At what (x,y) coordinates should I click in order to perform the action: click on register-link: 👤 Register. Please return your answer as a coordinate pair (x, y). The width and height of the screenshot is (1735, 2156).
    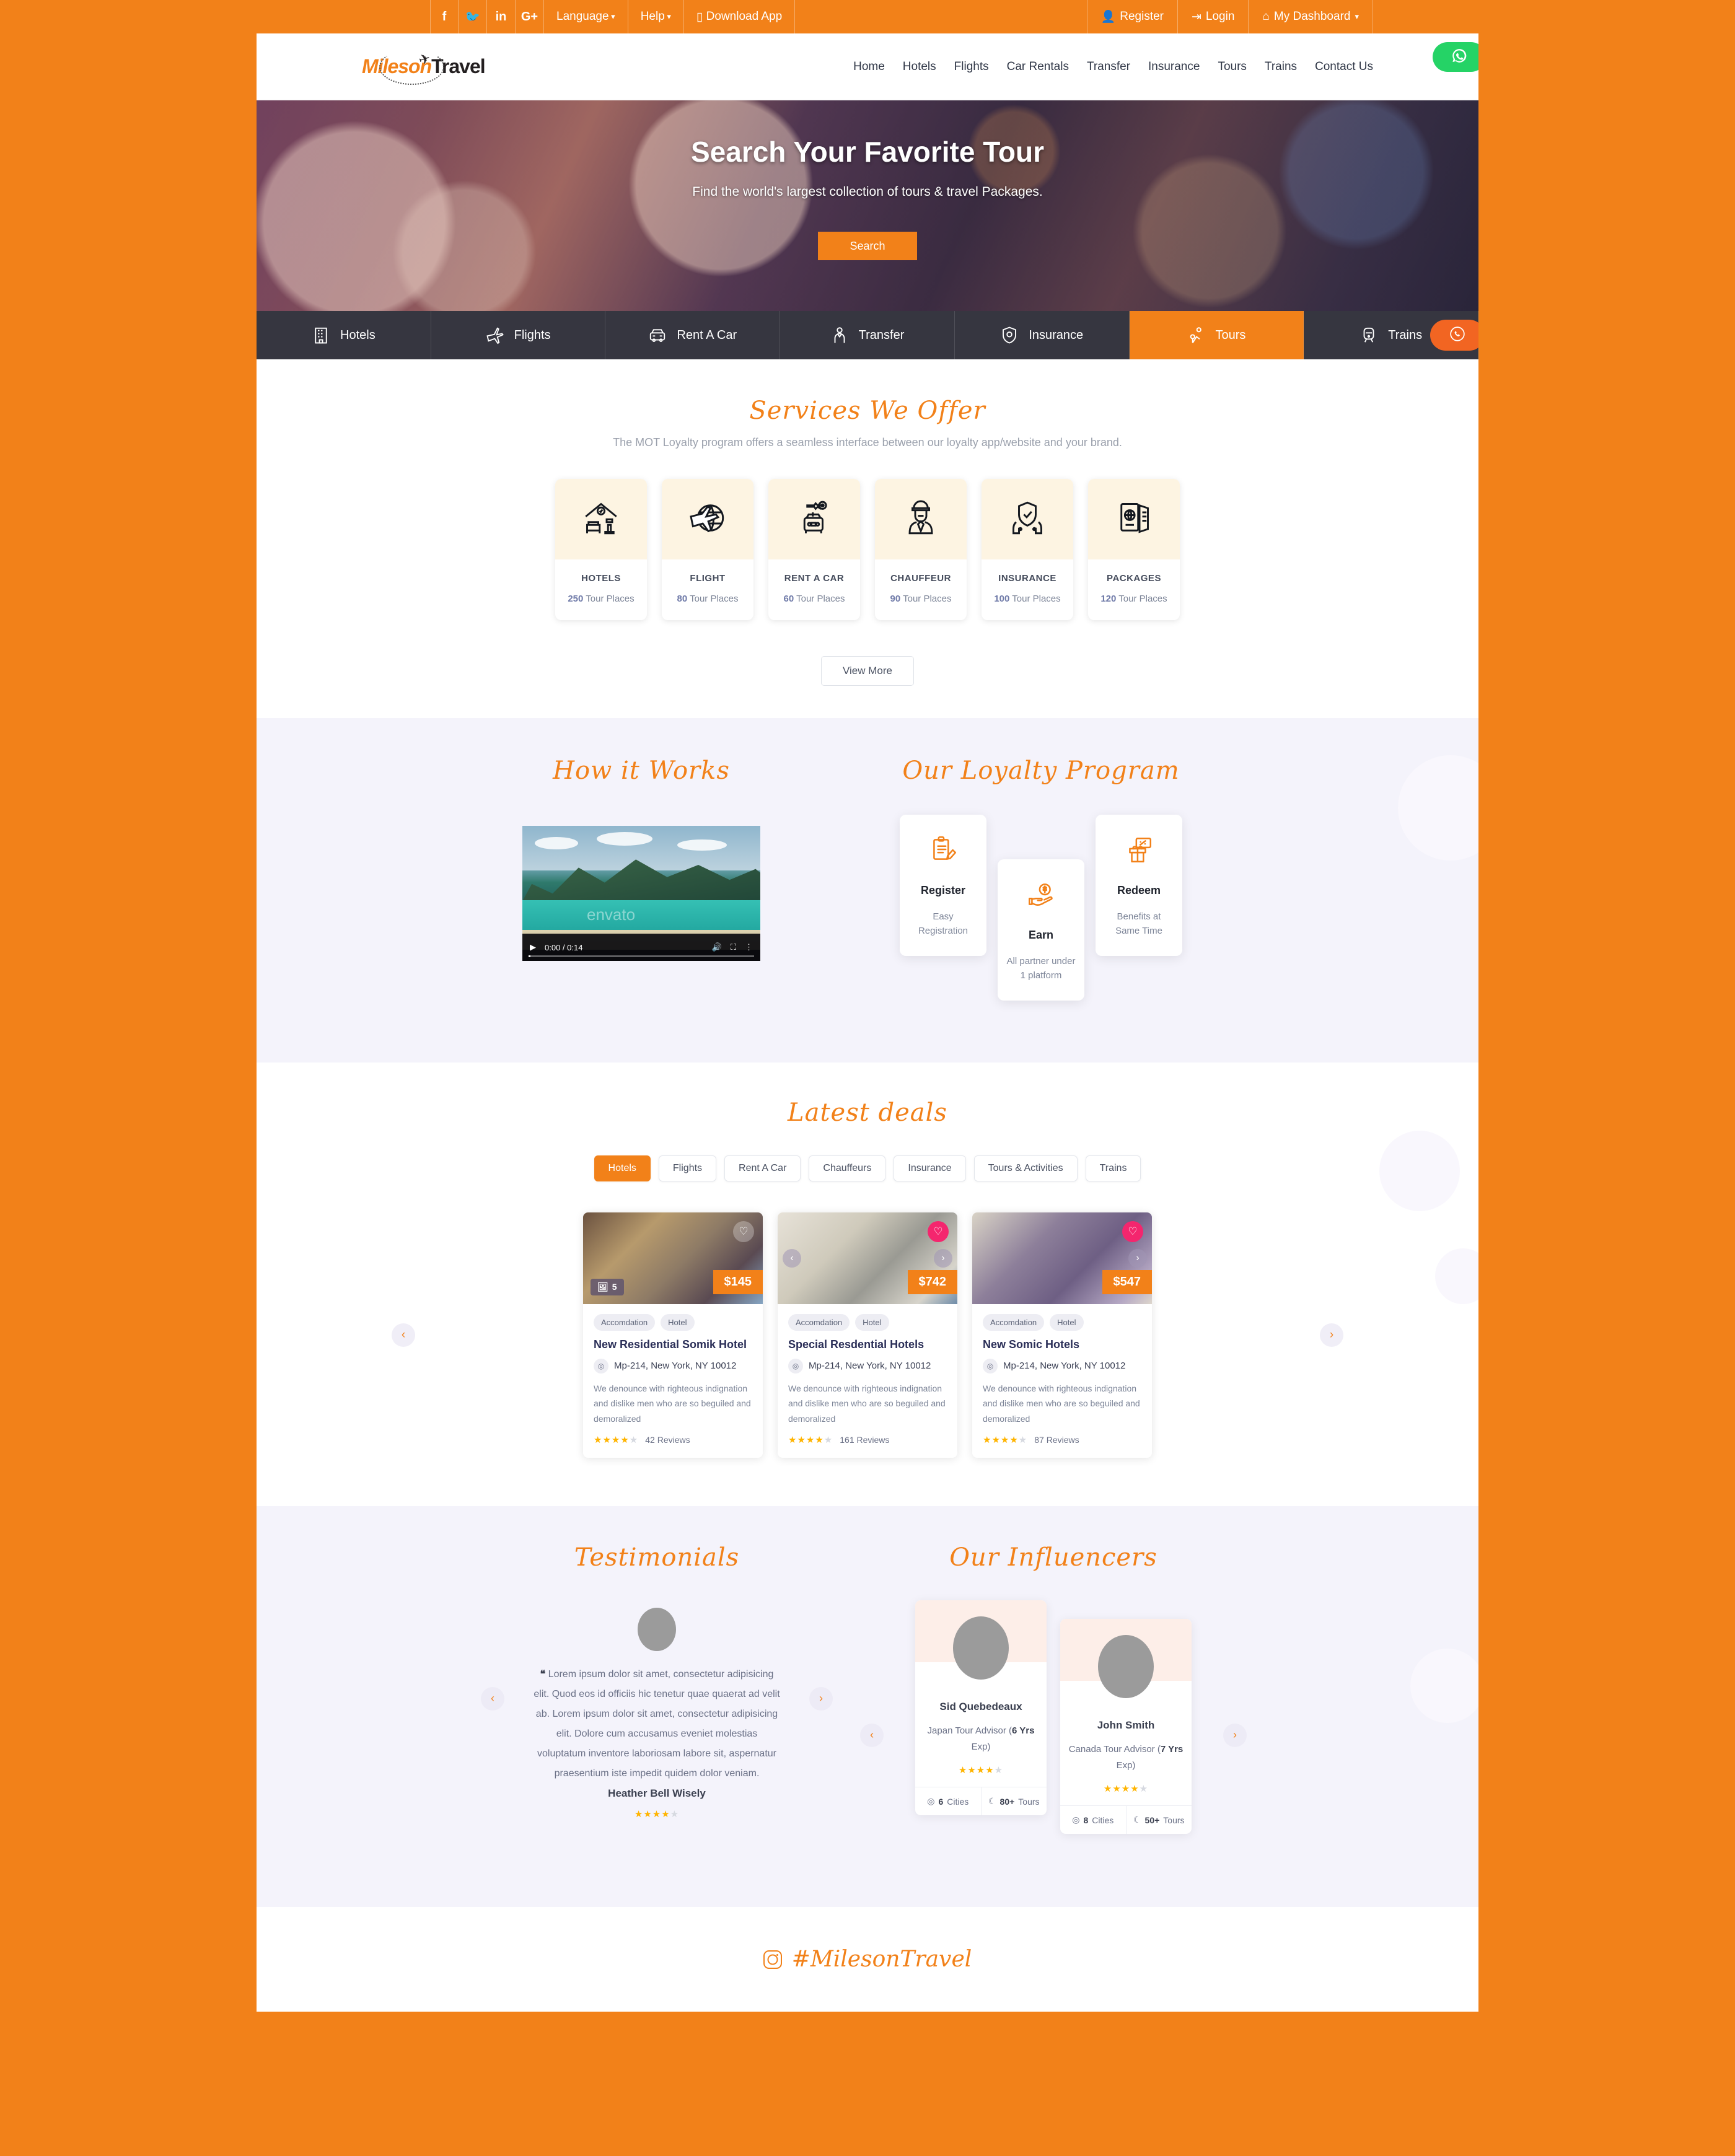
    Looking at the image, I should click on (1132, 16).